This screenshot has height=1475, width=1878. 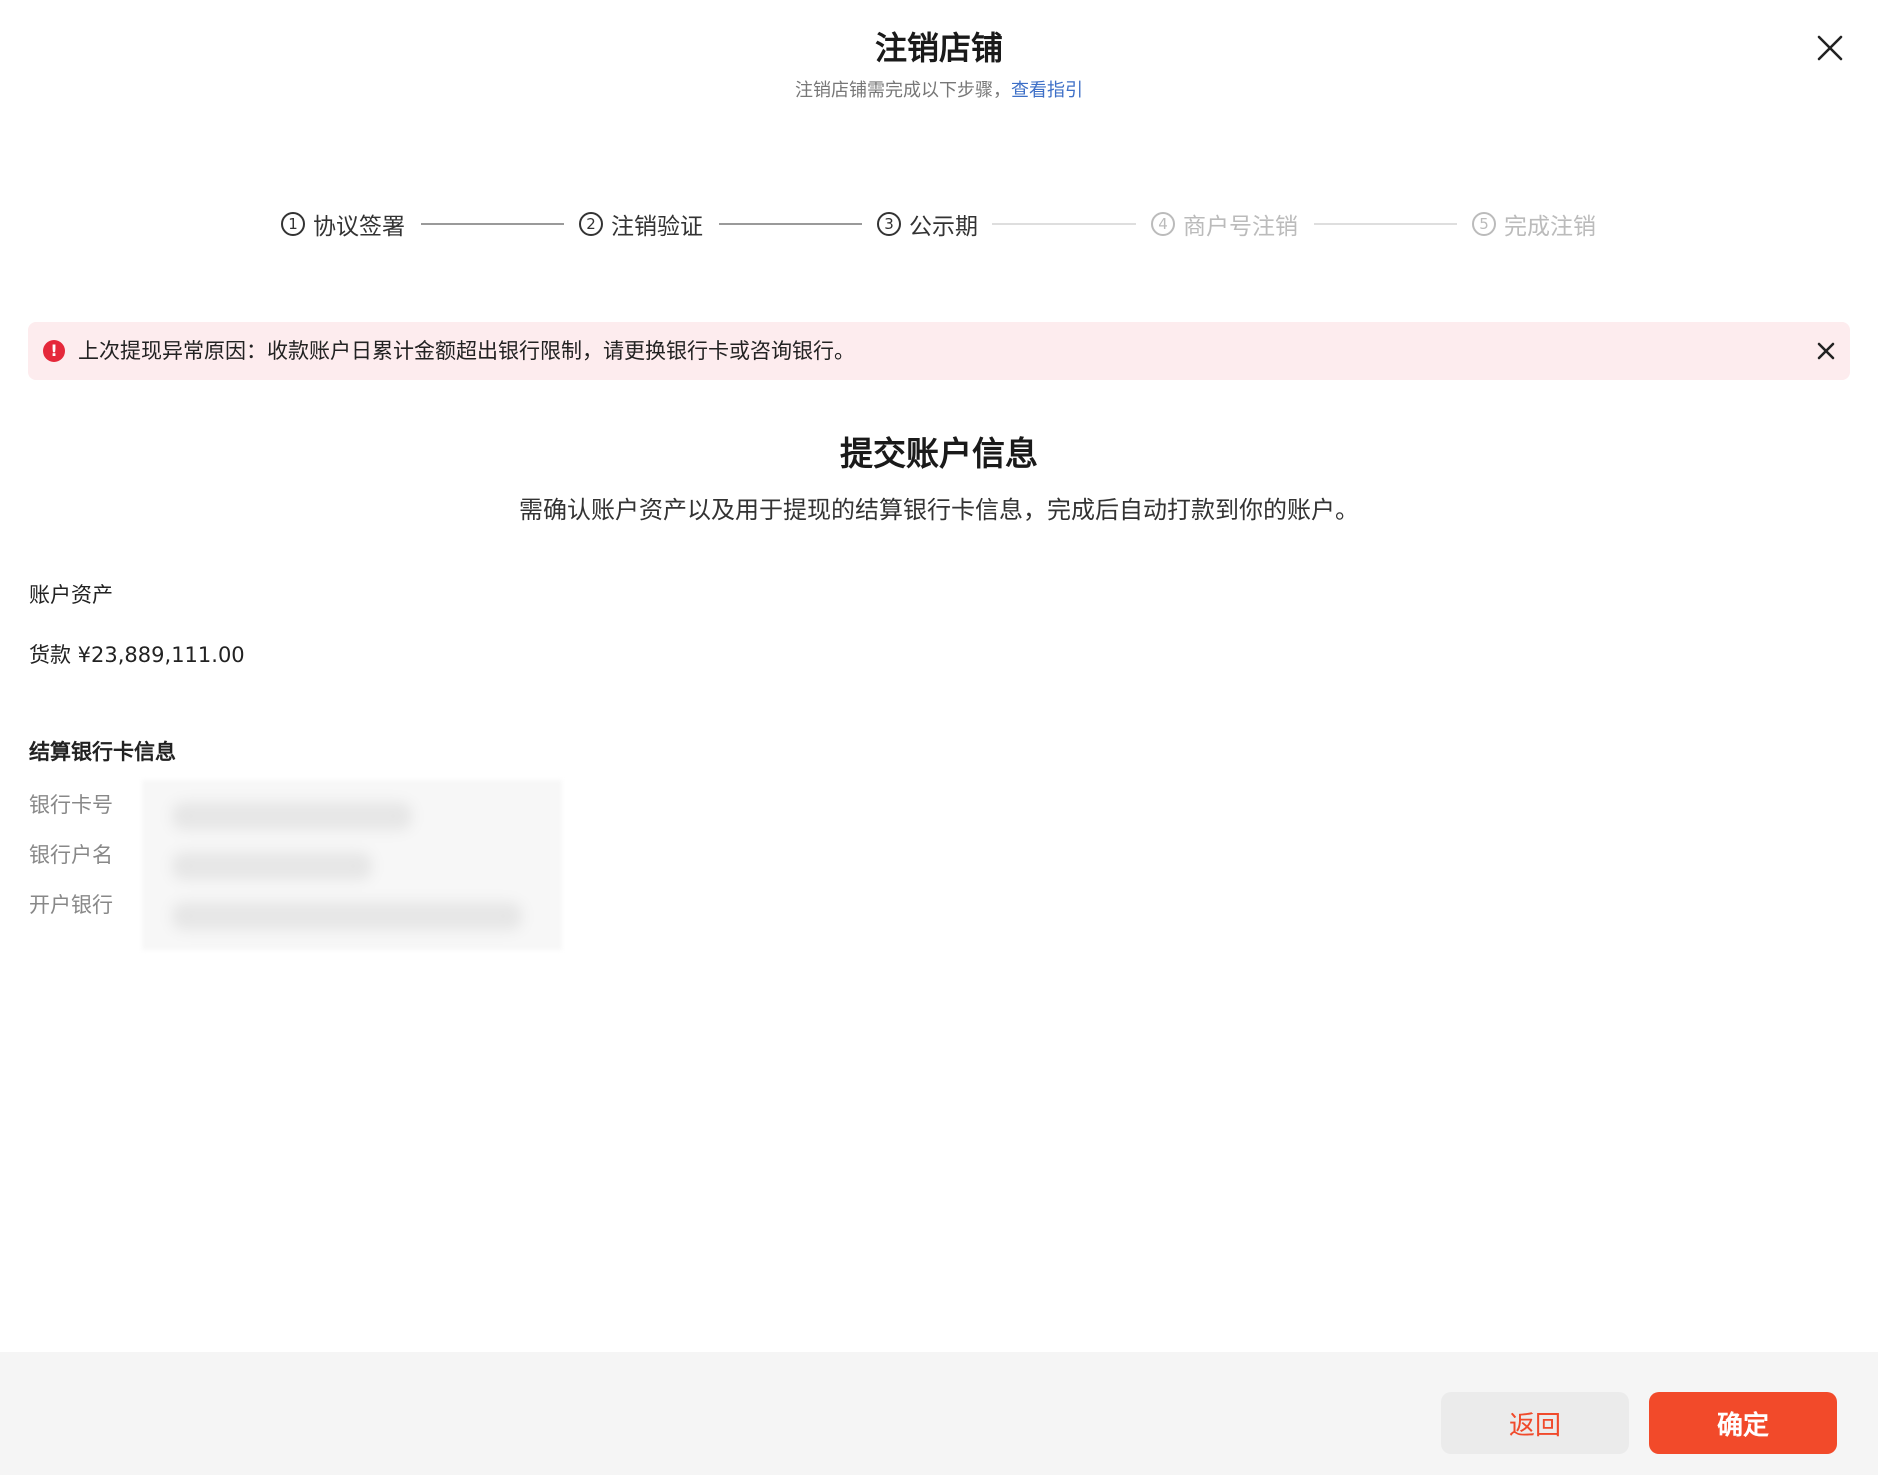 I want to click on bank-branch-label: 开户银行, so click(x=71, y=905).